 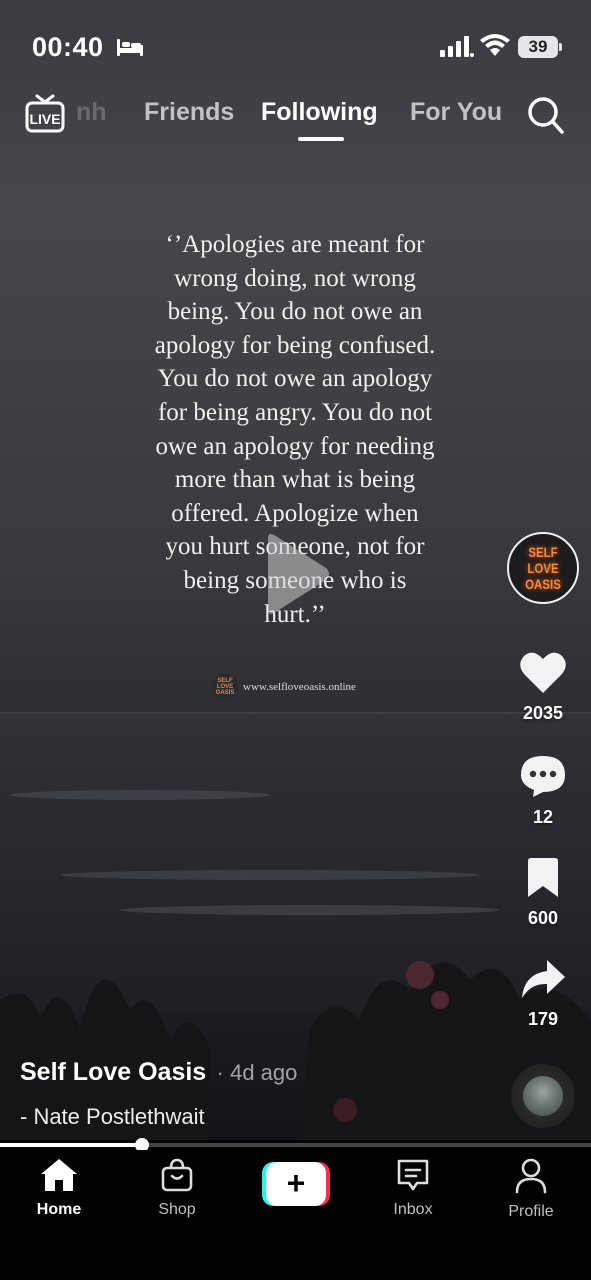 What do you see at coordinates (546, 115) in the screenshot?
I see `search-icon` at bounding box center [546, 115].